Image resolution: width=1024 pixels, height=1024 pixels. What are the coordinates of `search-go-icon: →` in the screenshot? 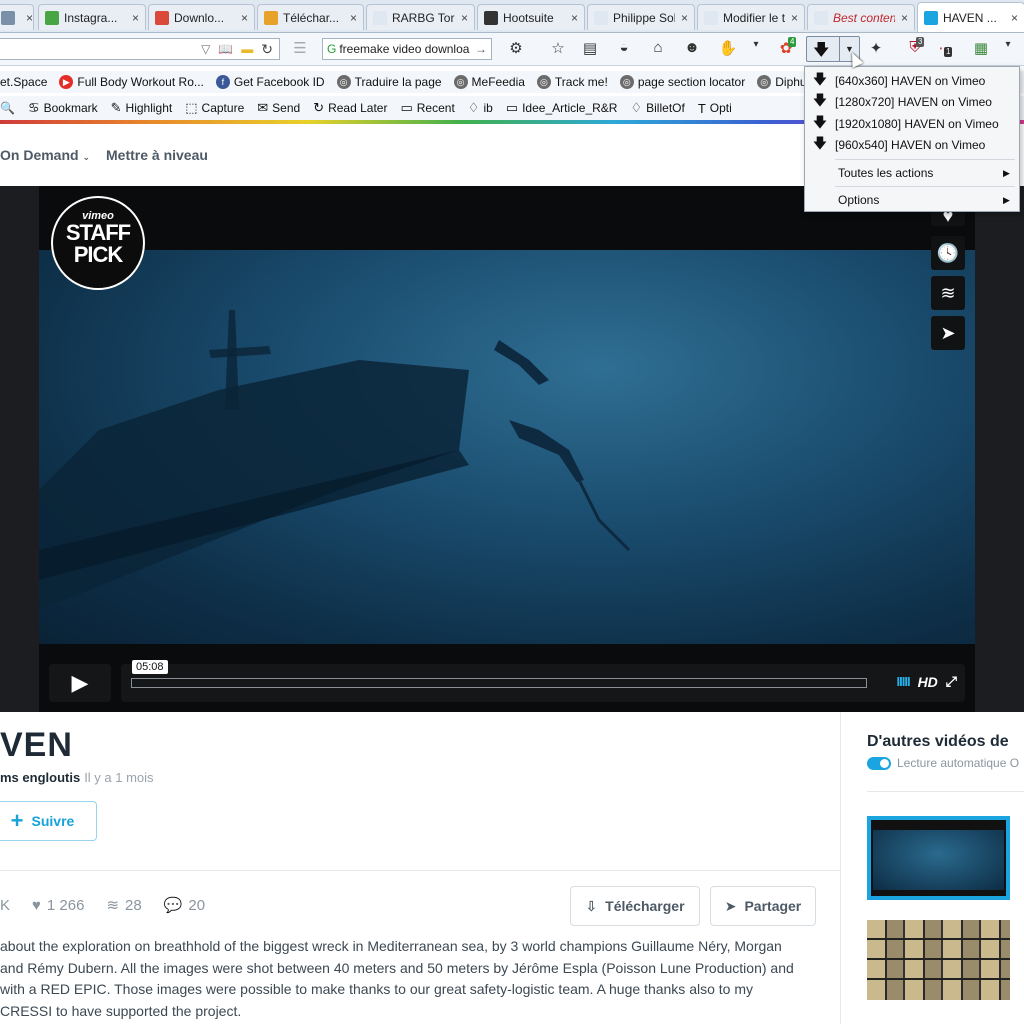 It's located at (481, 49).